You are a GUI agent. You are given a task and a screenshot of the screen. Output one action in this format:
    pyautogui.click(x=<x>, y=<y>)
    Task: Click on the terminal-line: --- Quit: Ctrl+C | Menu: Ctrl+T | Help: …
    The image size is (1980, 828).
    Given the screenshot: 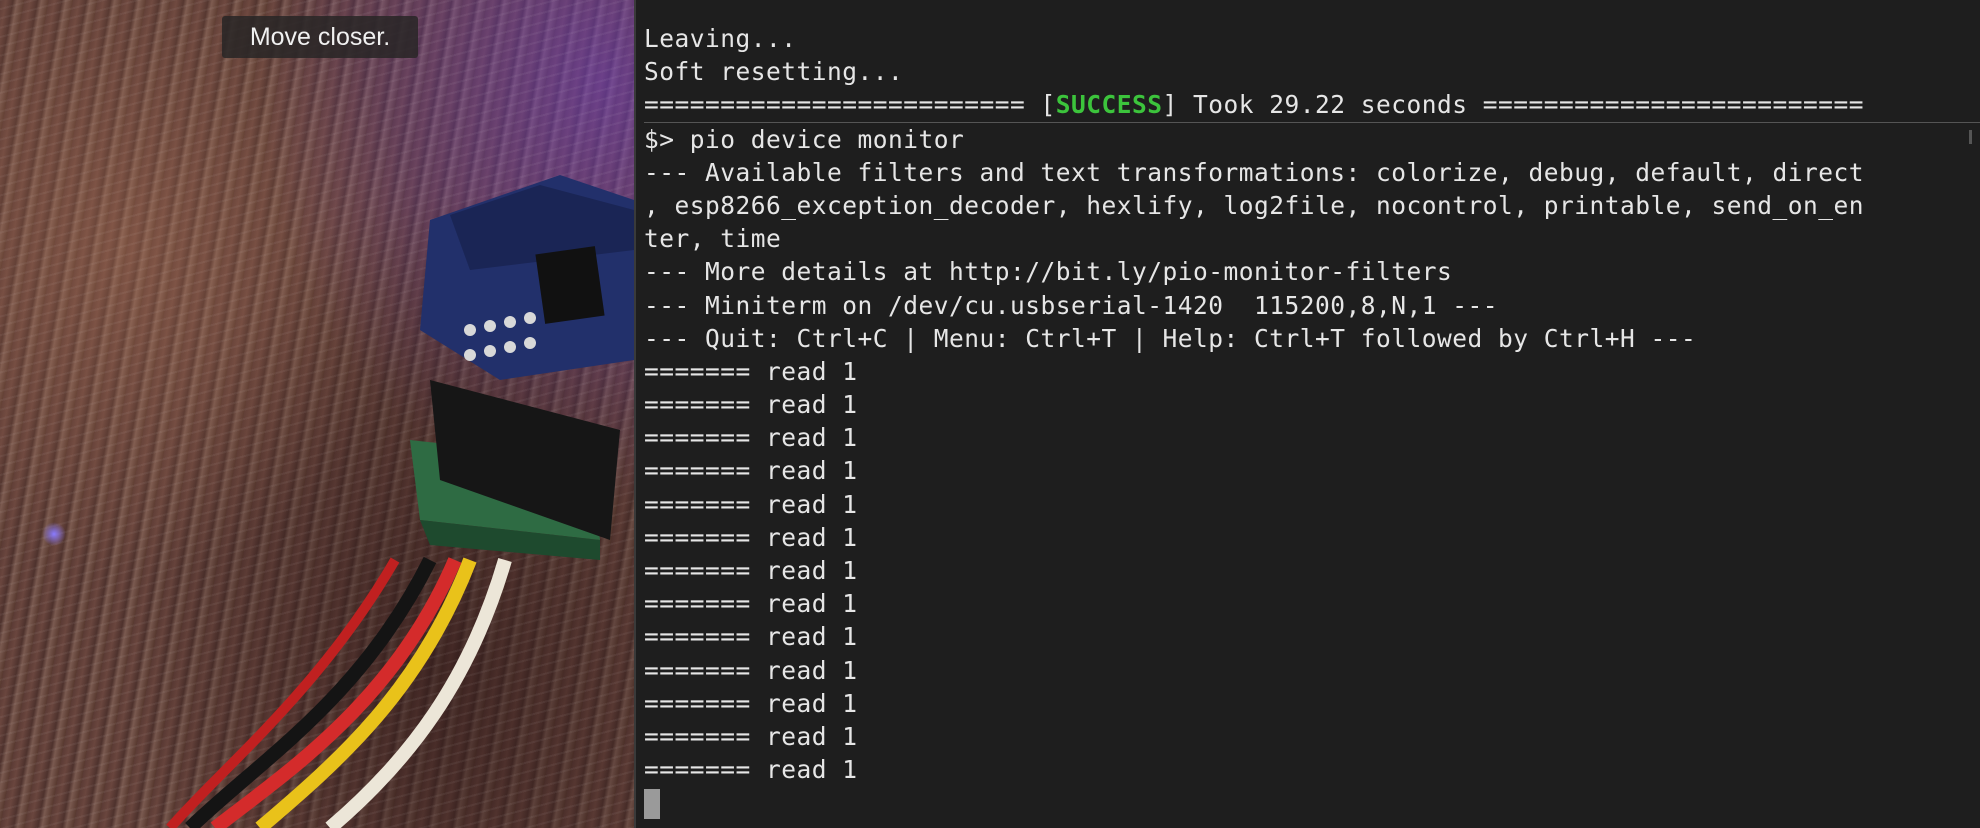 What is the action you would take?
    pyautogui.click(x=1170, y=338)
    